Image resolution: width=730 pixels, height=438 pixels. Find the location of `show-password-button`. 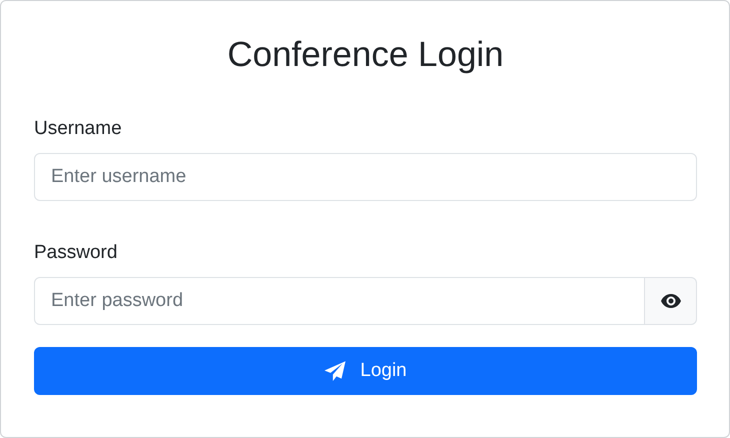

show-password-button is located at coordinates (671, 301).